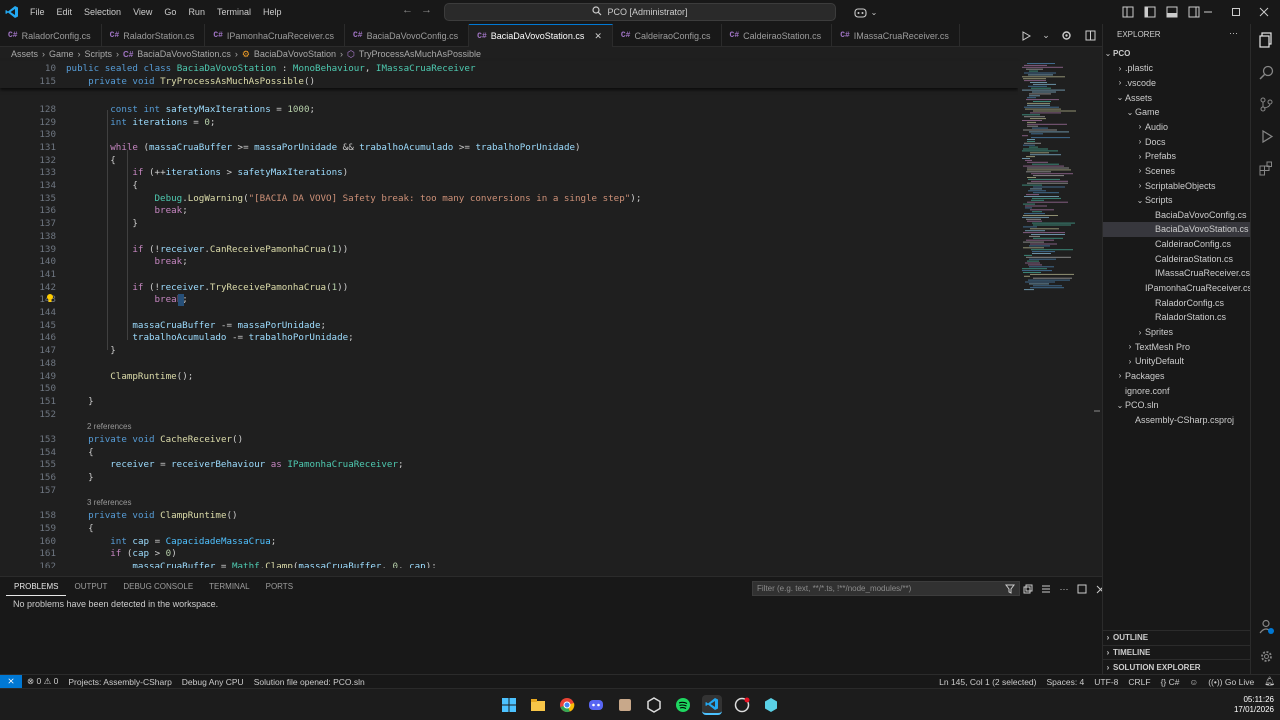  Describe the element at coordinates (1177, 127) in the screenshot. I see `explorer-item: › Audio` at that location.